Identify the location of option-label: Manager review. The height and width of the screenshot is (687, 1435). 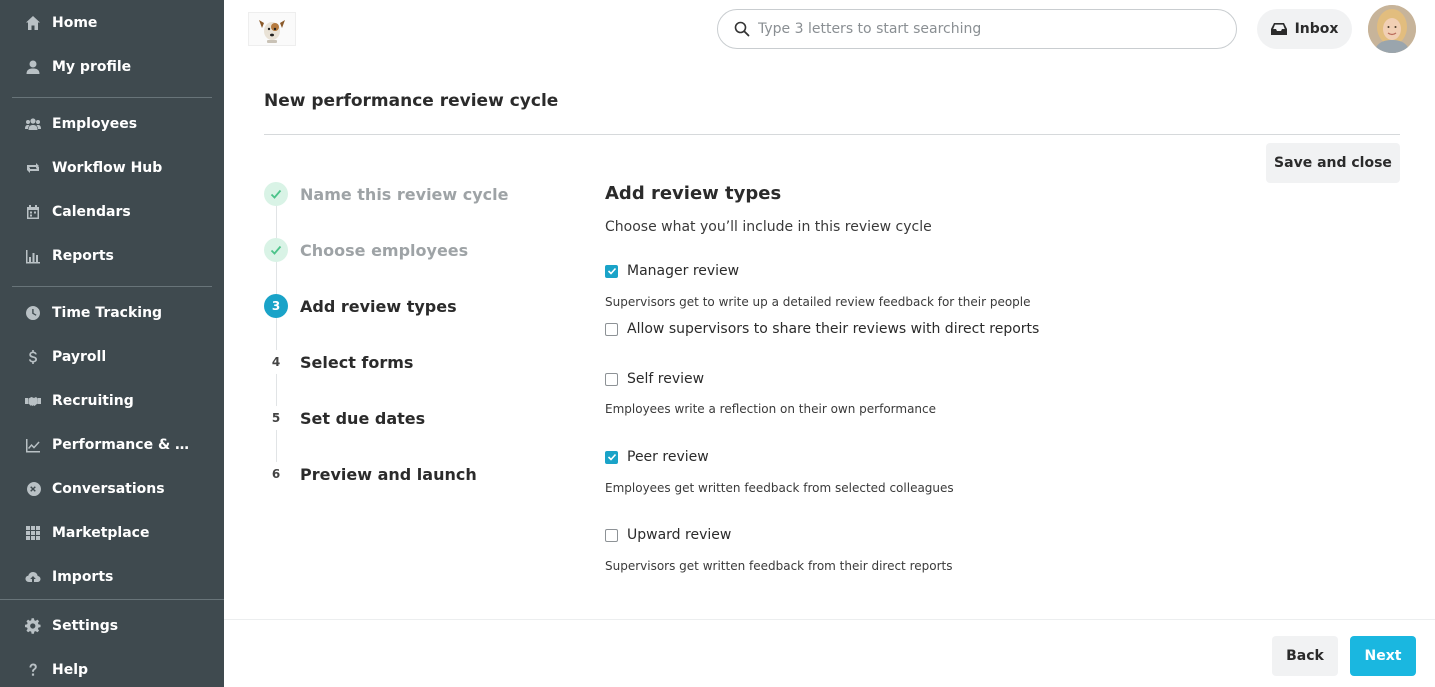
(683, 271).